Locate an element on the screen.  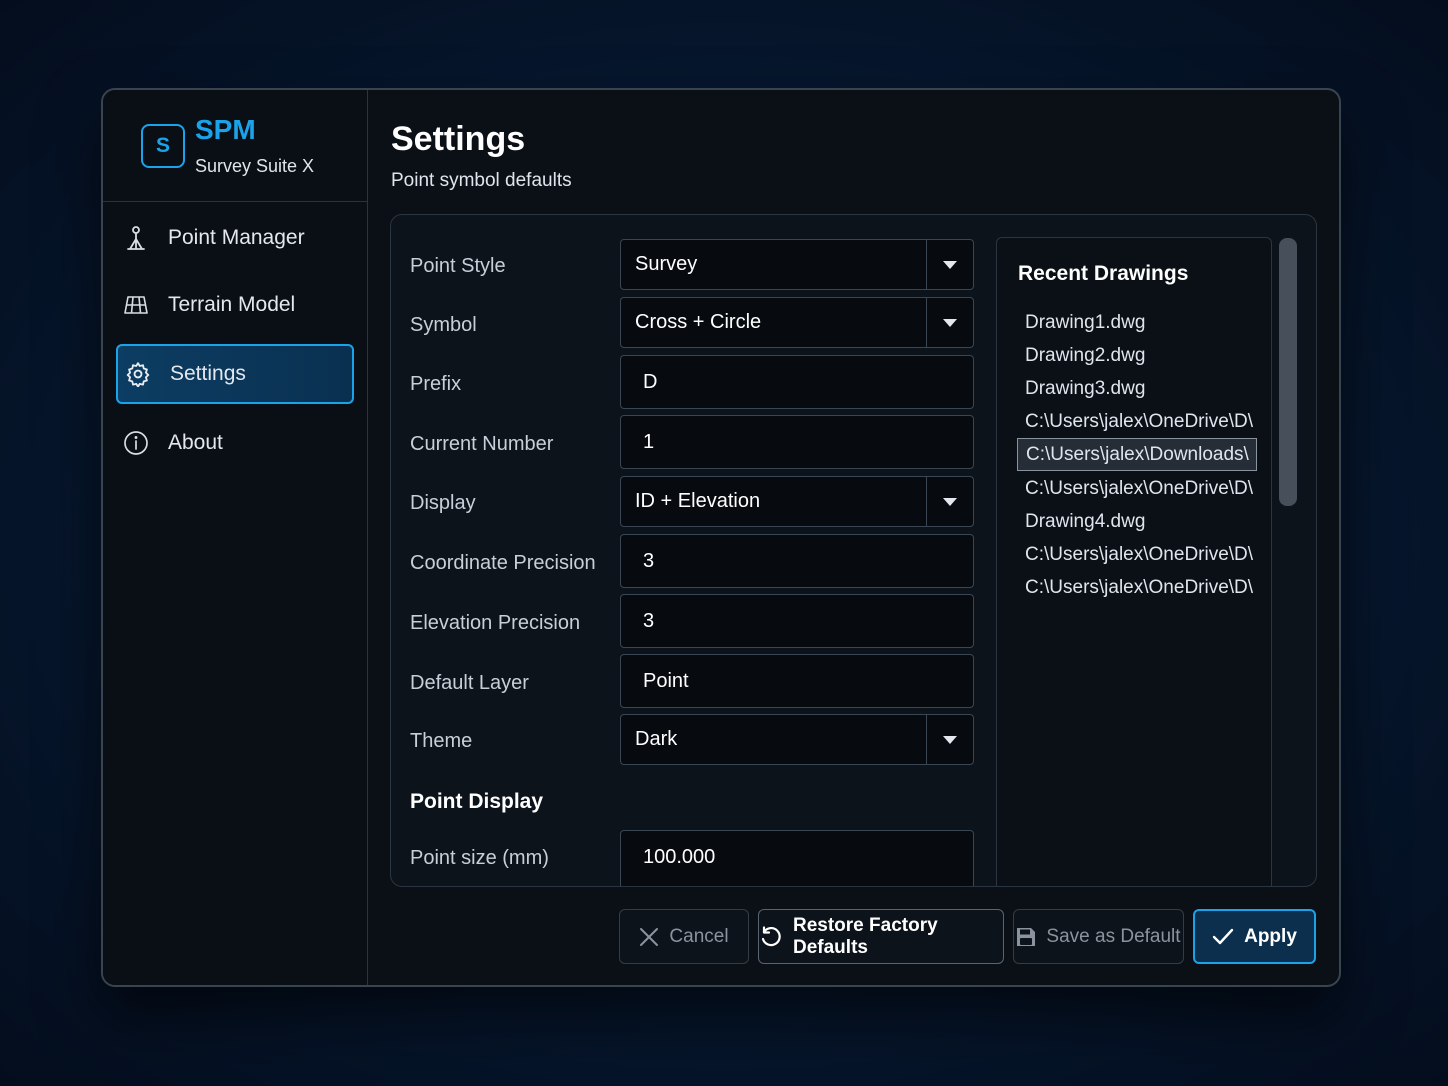
scrollbar-thumb is located at coordinates (1288, 372).